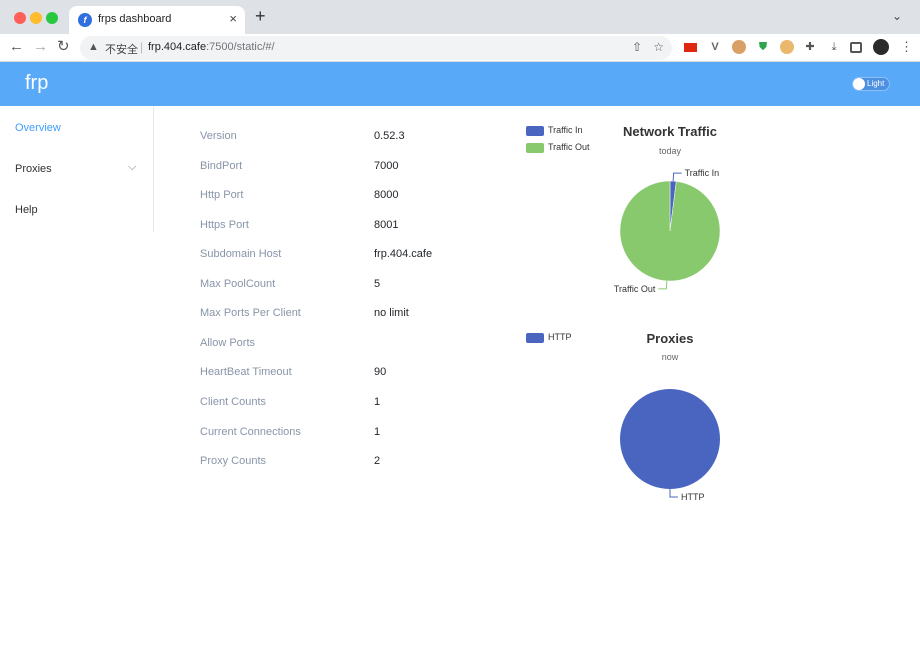 Image resolution: width=920 pixels, height=656 pixels. I want to click on app-header: frp Light, so click(460, 84).